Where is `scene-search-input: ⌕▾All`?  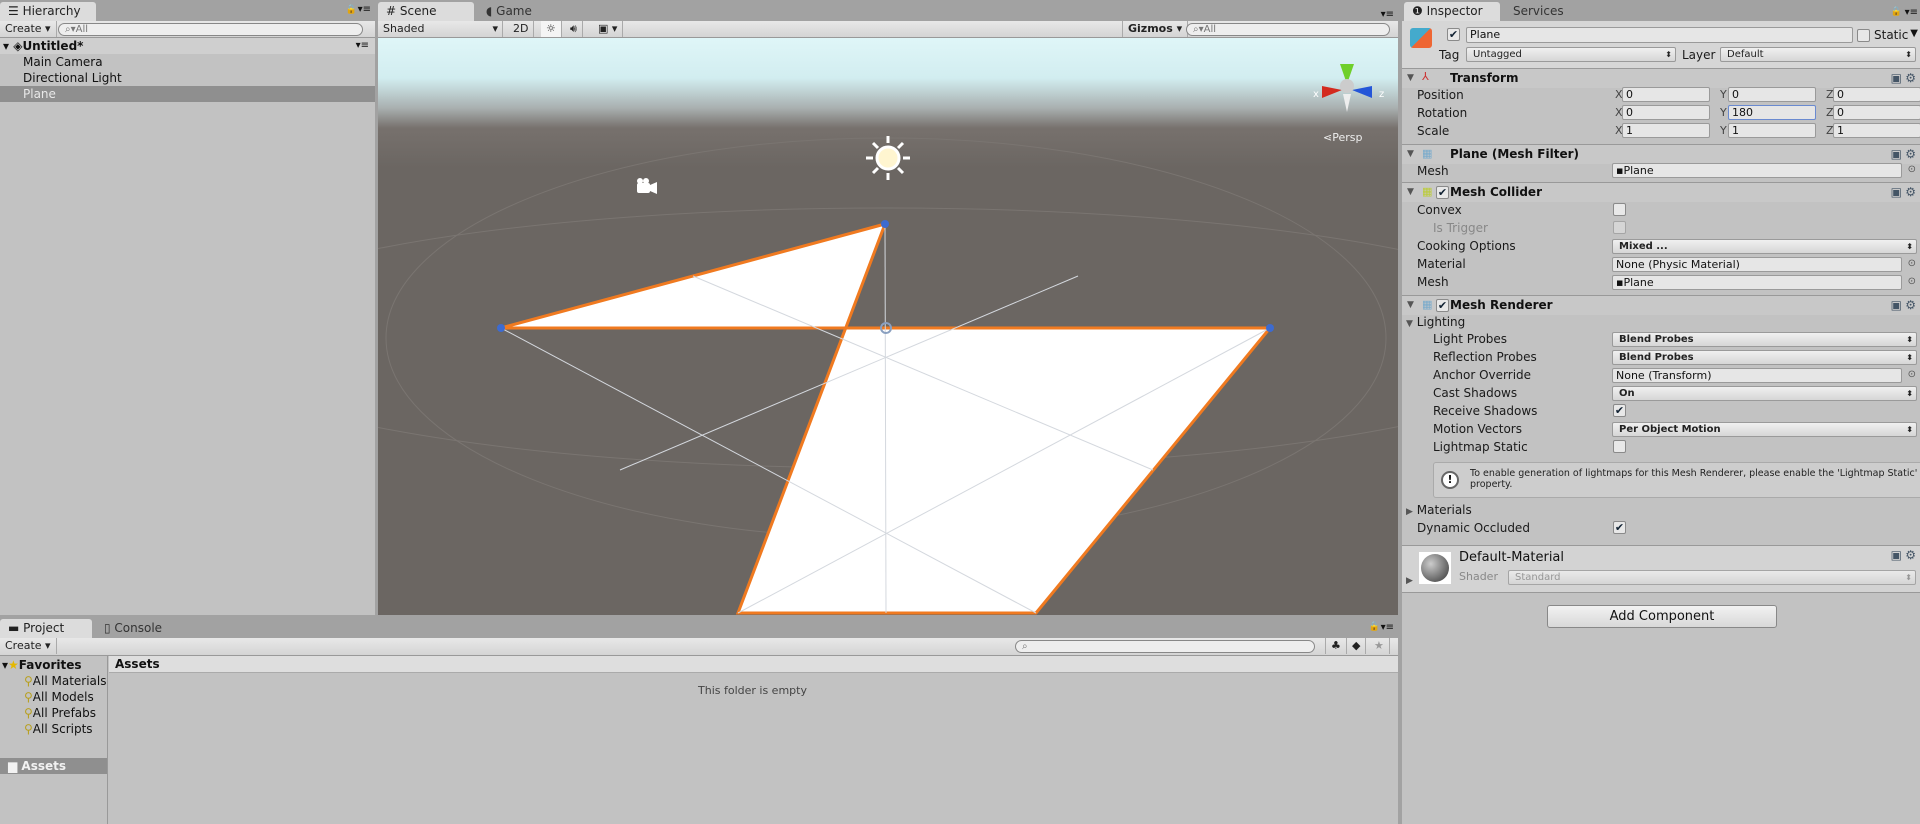
scene-search-input: ⌕▾All is located at coordinates (1288, 29).